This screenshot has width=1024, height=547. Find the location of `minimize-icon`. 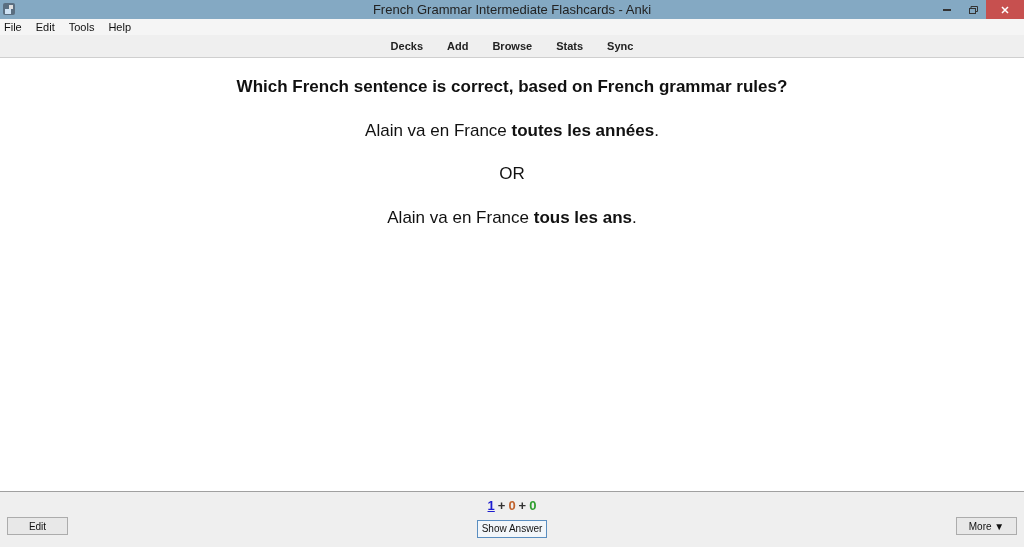

minimize-icon is located at coordinates (947, 9).